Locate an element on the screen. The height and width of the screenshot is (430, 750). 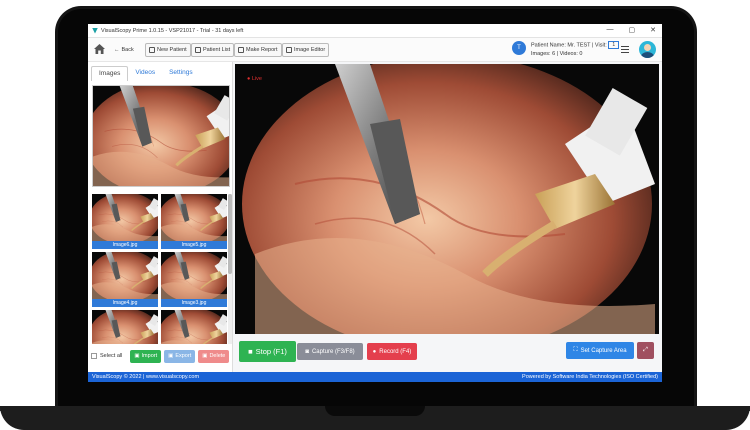
maximize-button: ▢ is located at coordinates (632, 30).